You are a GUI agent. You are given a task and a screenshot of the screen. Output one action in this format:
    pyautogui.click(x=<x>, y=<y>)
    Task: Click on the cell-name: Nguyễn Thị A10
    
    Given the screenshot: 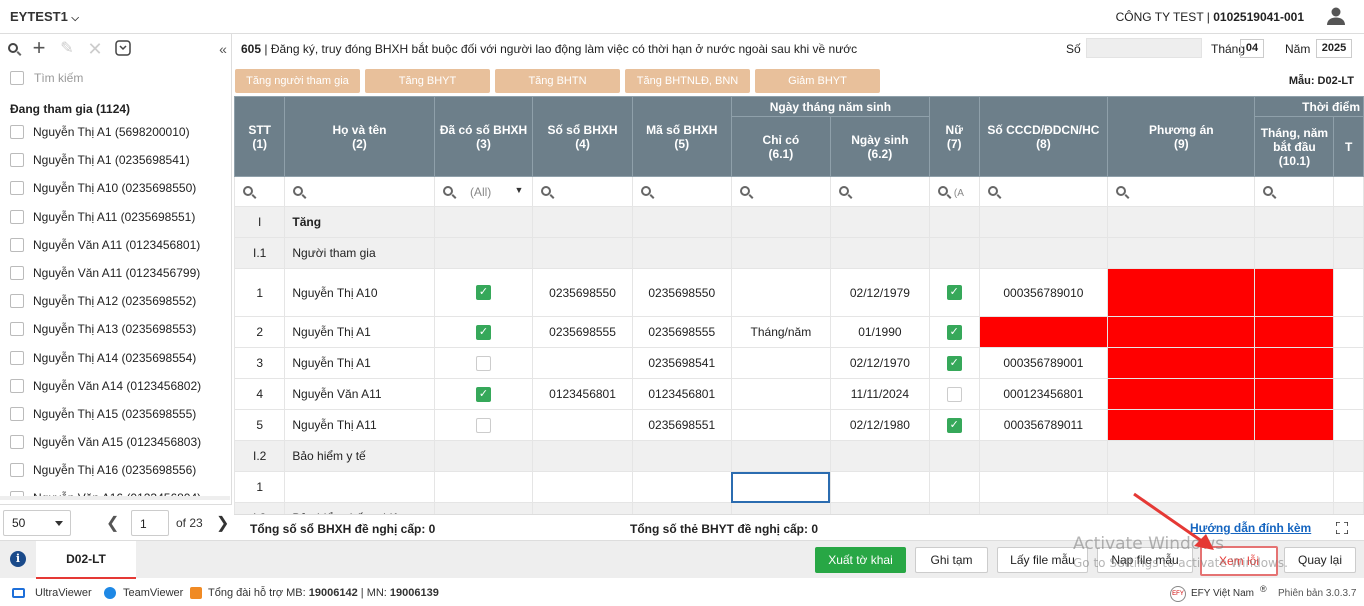 What is the action you would take?
    pyautogui.click(x=359, y=292)
    